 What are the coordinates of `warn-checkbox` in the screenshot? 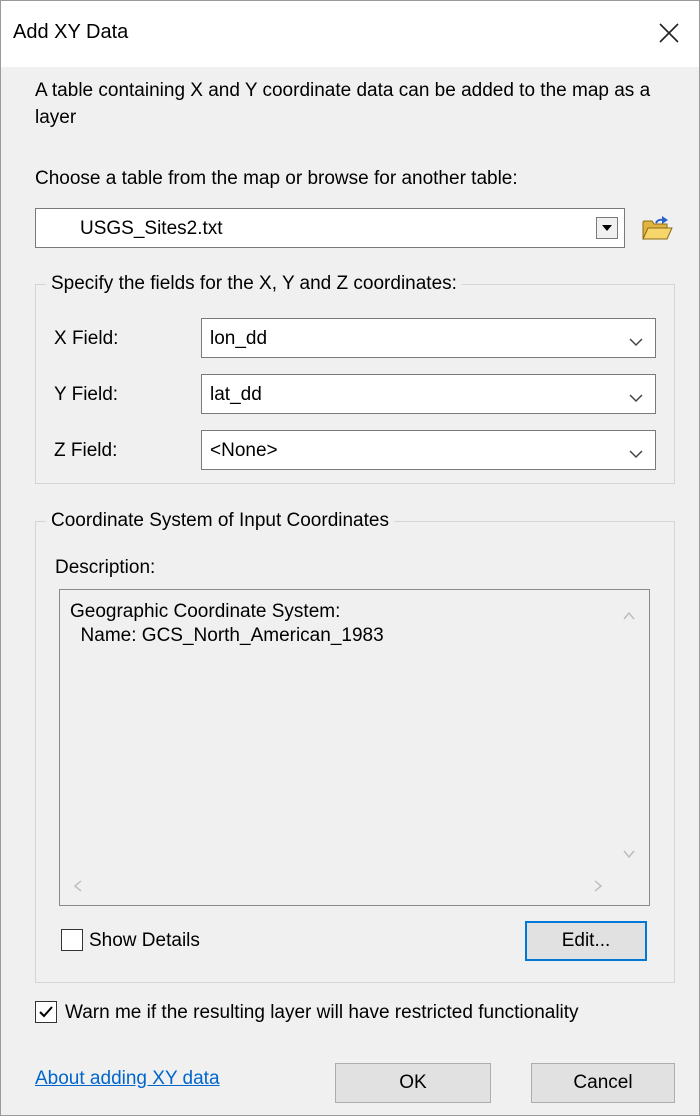 It's located at (46, 1012).